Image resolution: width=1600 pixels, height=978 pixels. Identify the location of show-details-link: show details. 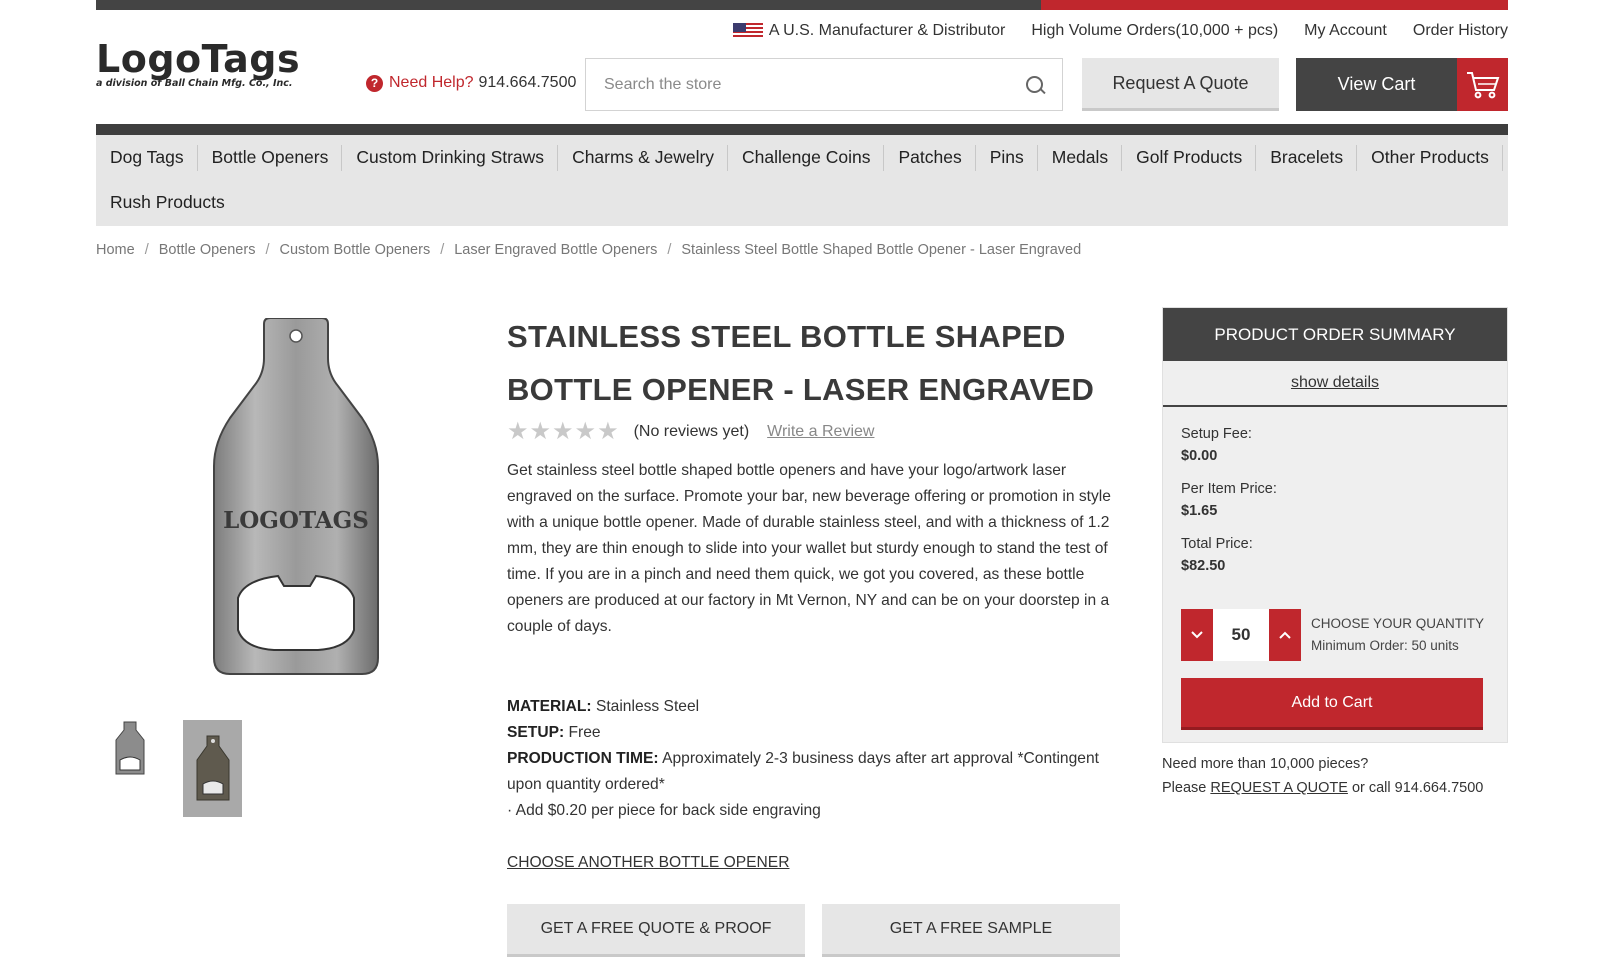
(1335, 384).